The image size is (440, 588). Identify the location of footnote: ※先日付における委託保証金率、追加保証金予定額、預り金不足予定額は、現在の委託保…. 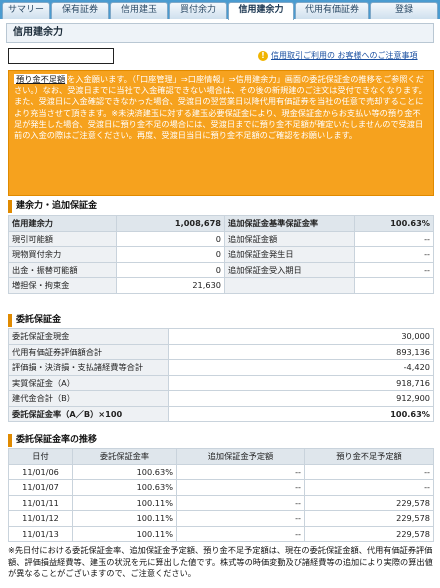
(220, 561).